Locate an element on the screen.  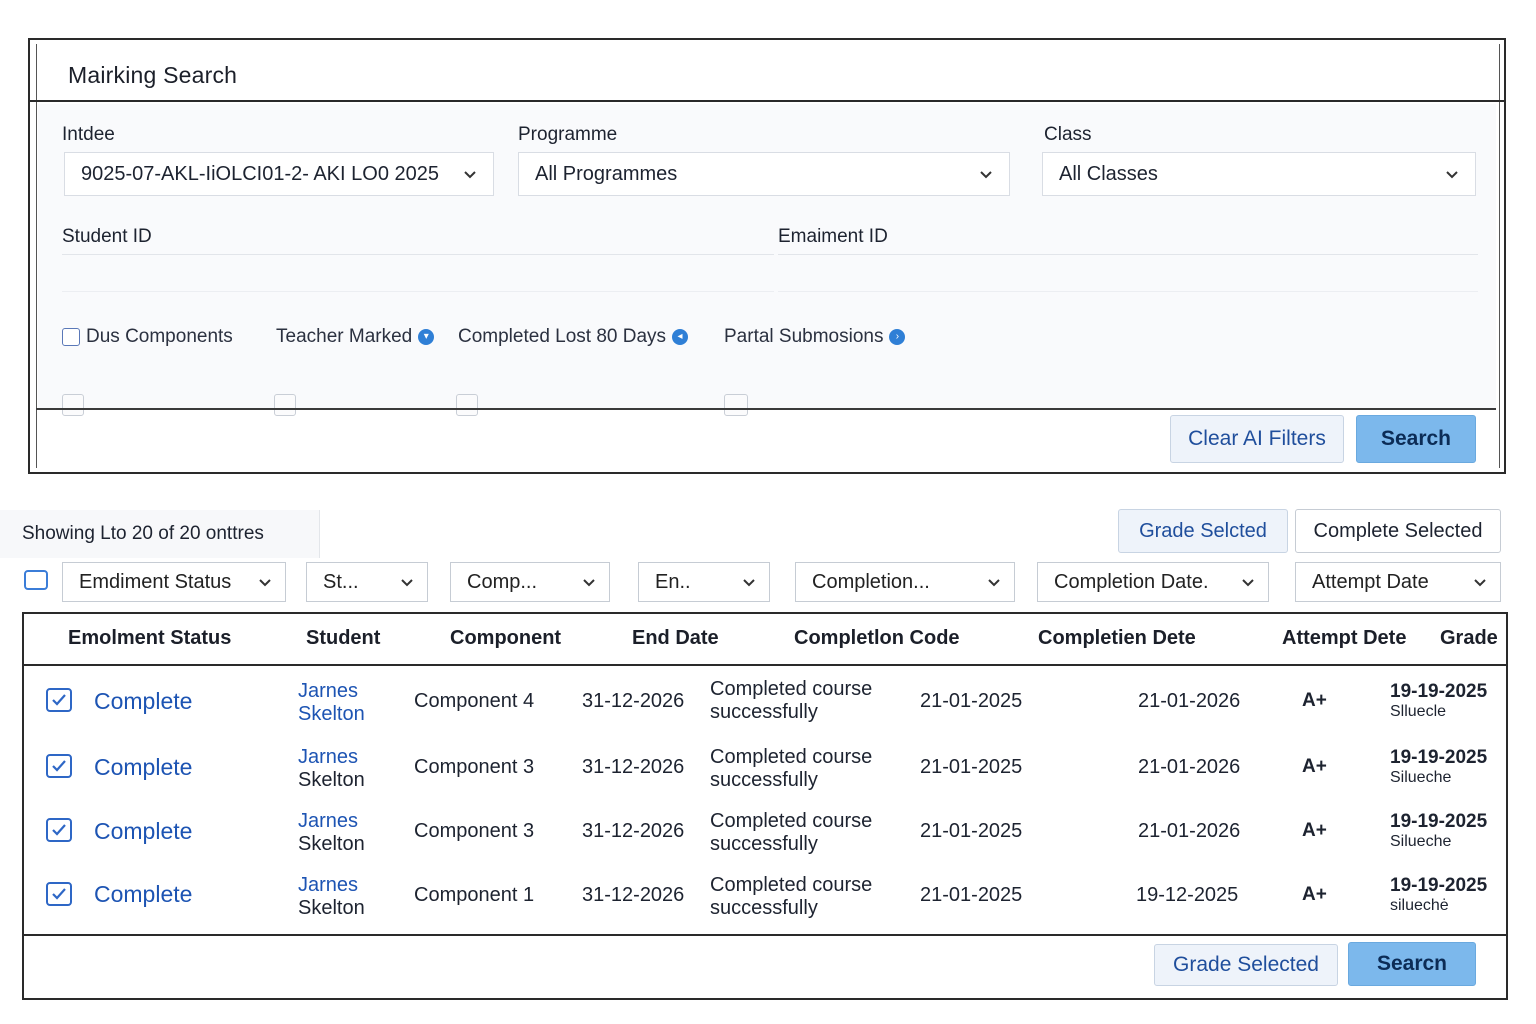
column-header: Attempt Dete is located at coordinates (1344, 638).